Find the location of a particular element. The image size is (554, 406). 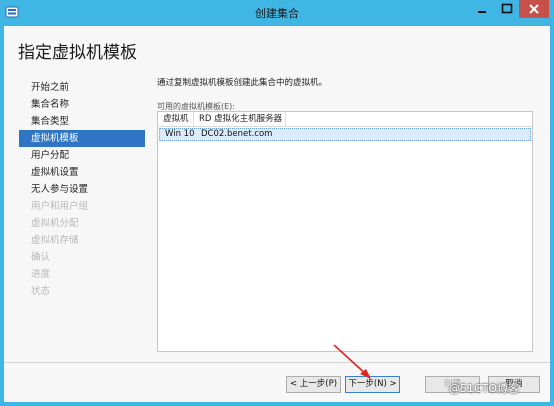

watermark: @51CTO博客 is located at coordinates (484, 388).